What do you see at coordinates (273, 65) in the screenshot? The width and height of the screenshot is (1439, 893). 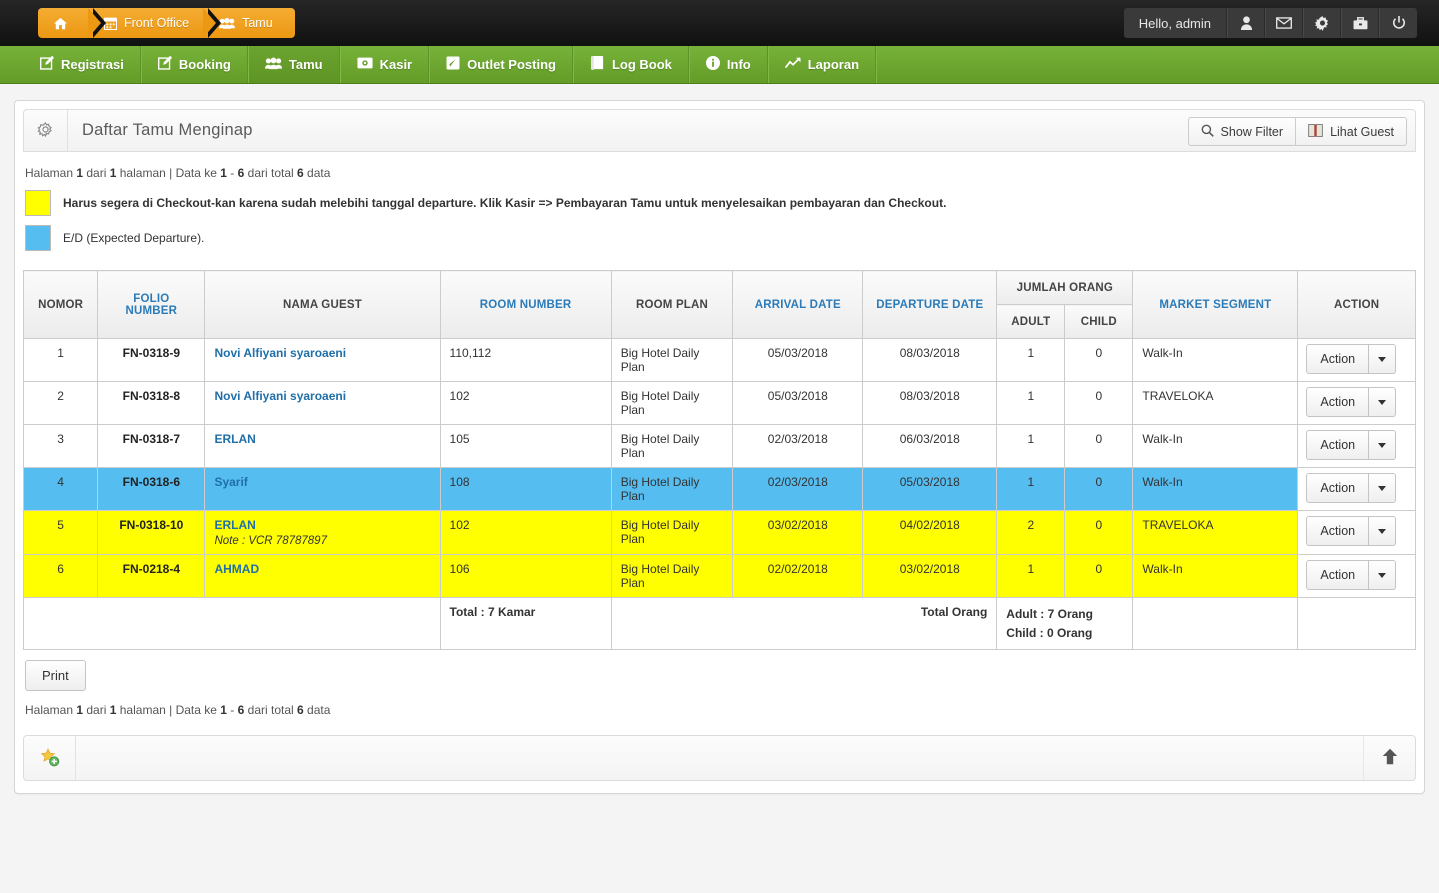 I see `users-icon` at bounding box center [273, 65].